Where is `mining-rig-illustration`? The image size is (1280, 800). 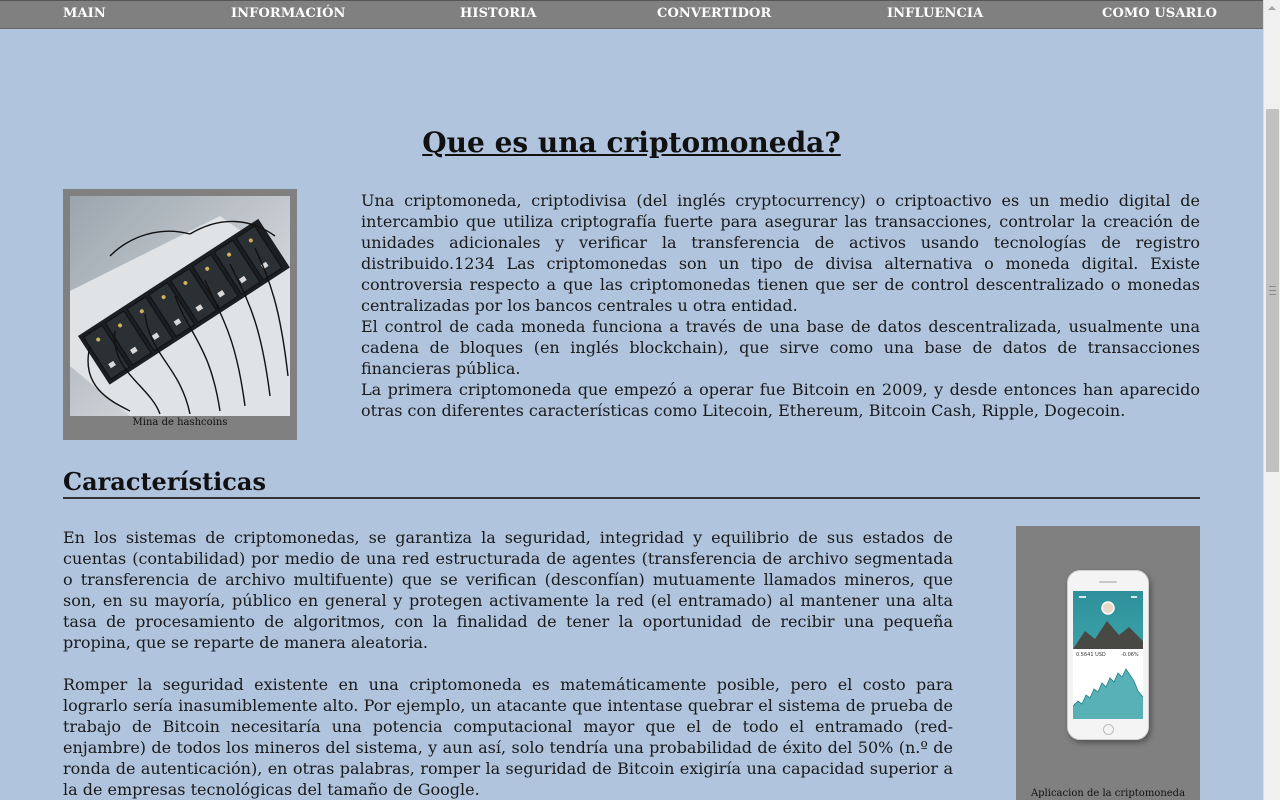
mining-rig-illustration is located at coordinates (180, 306).